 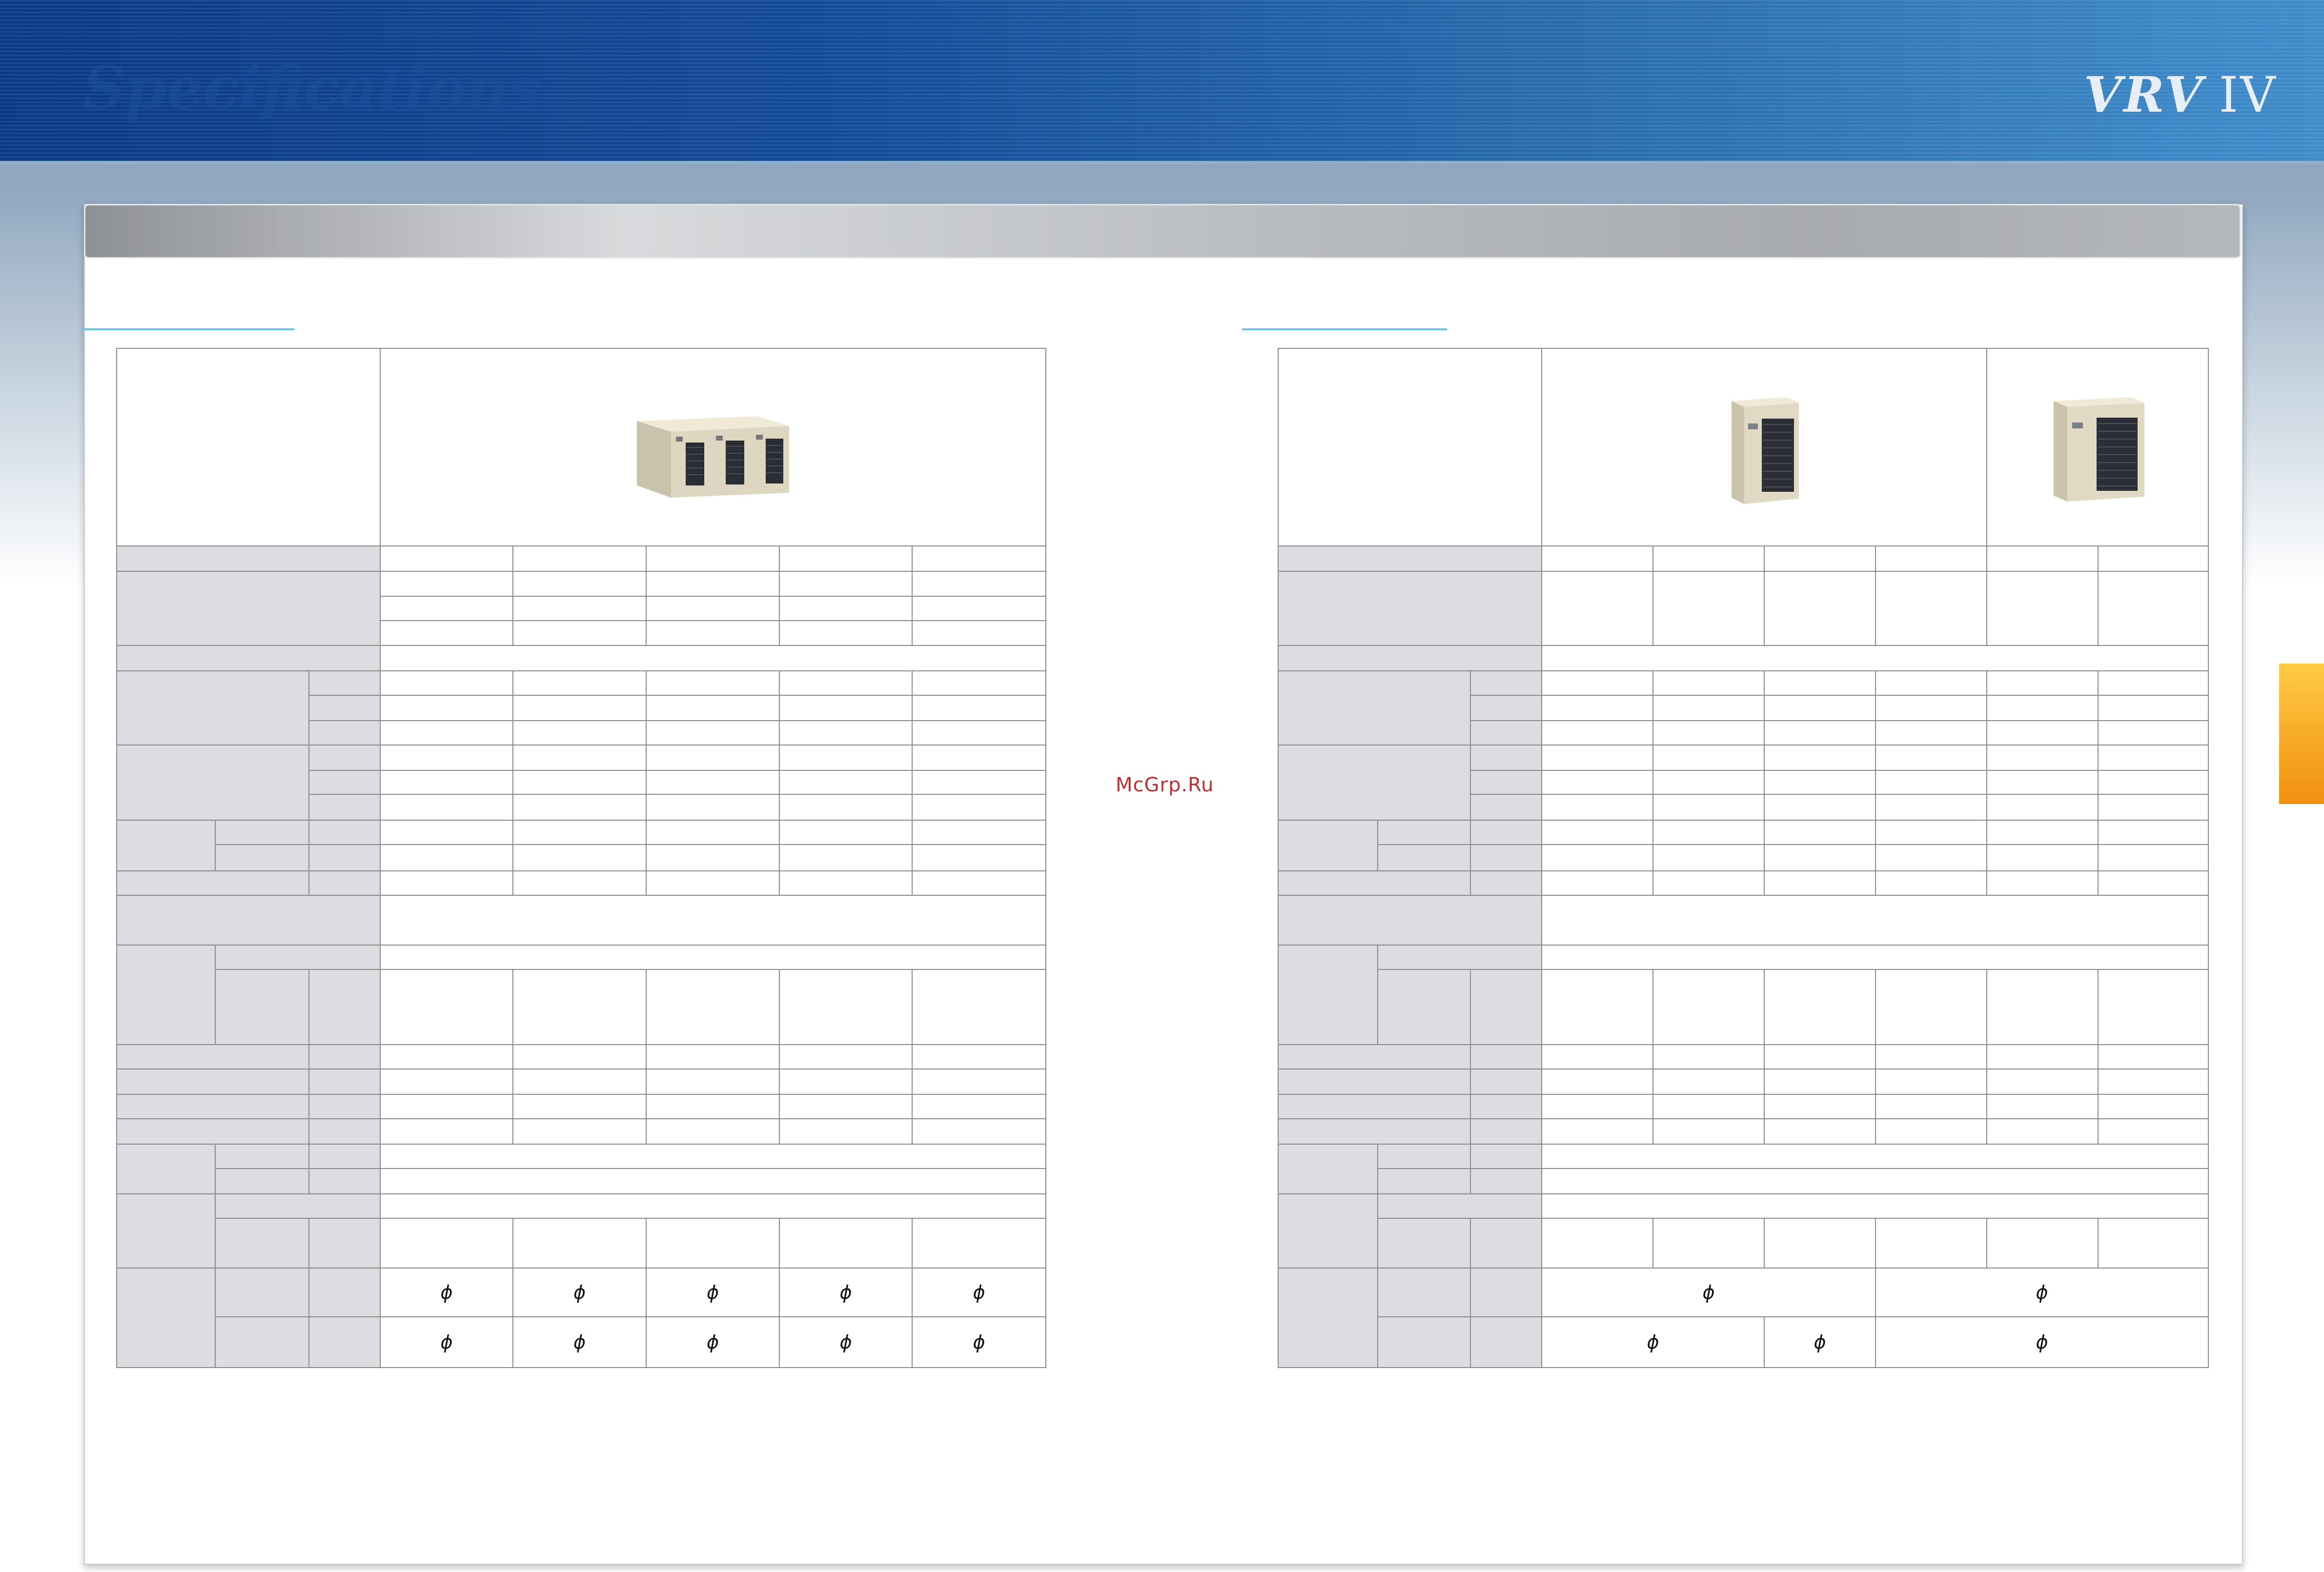 I want to click on outdoor-unit-triple-image, so click(x=712, y=454).